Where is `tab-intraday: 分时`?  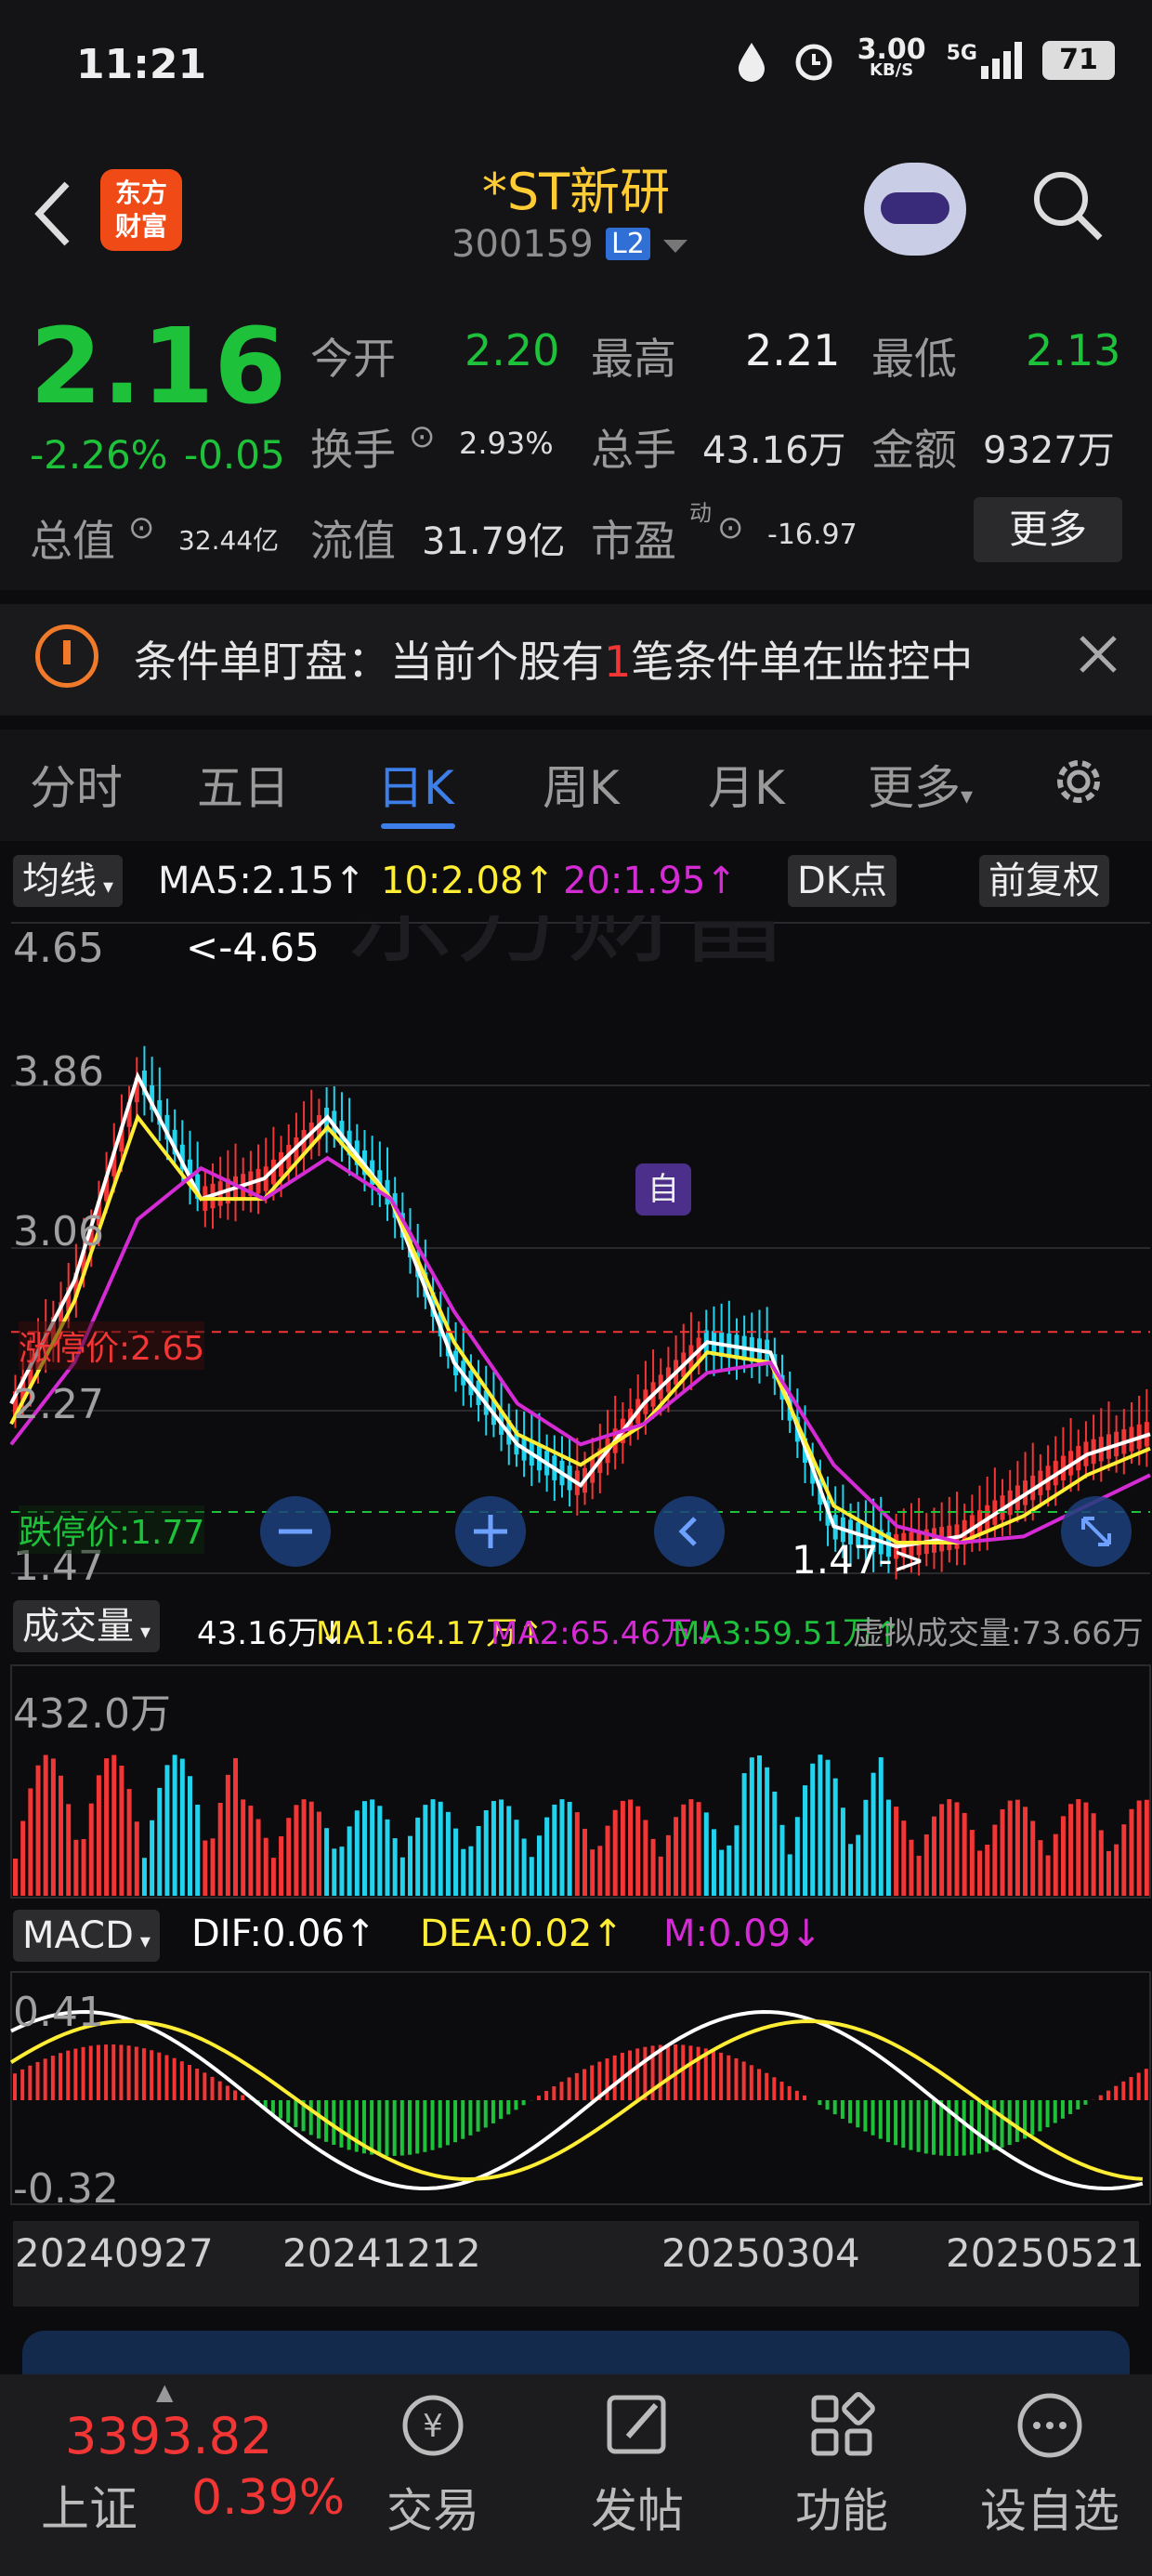
tab-intraday: 分时 is located at coordinates (76, 784).